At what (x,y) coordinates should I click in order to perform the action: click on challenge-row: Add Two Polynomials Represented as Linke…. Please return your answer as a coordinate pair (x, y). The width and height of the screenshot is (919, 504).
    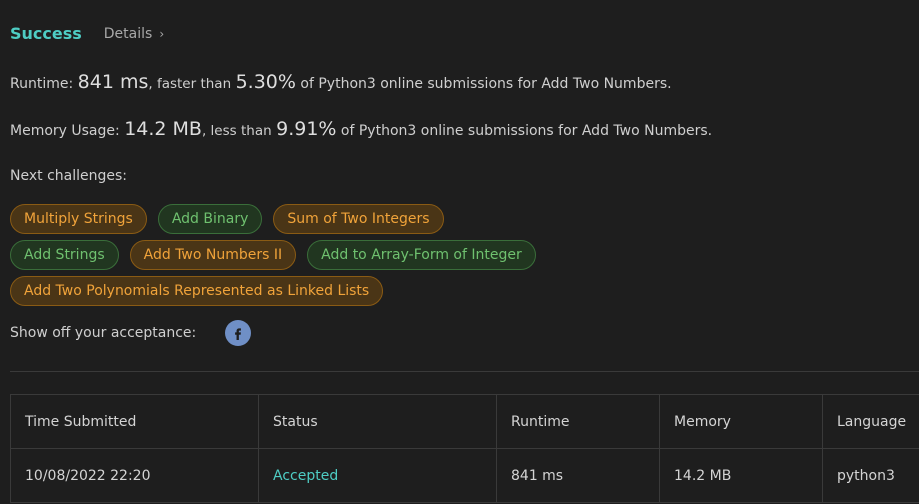
    Looking at the image, I should click on (197, 291).